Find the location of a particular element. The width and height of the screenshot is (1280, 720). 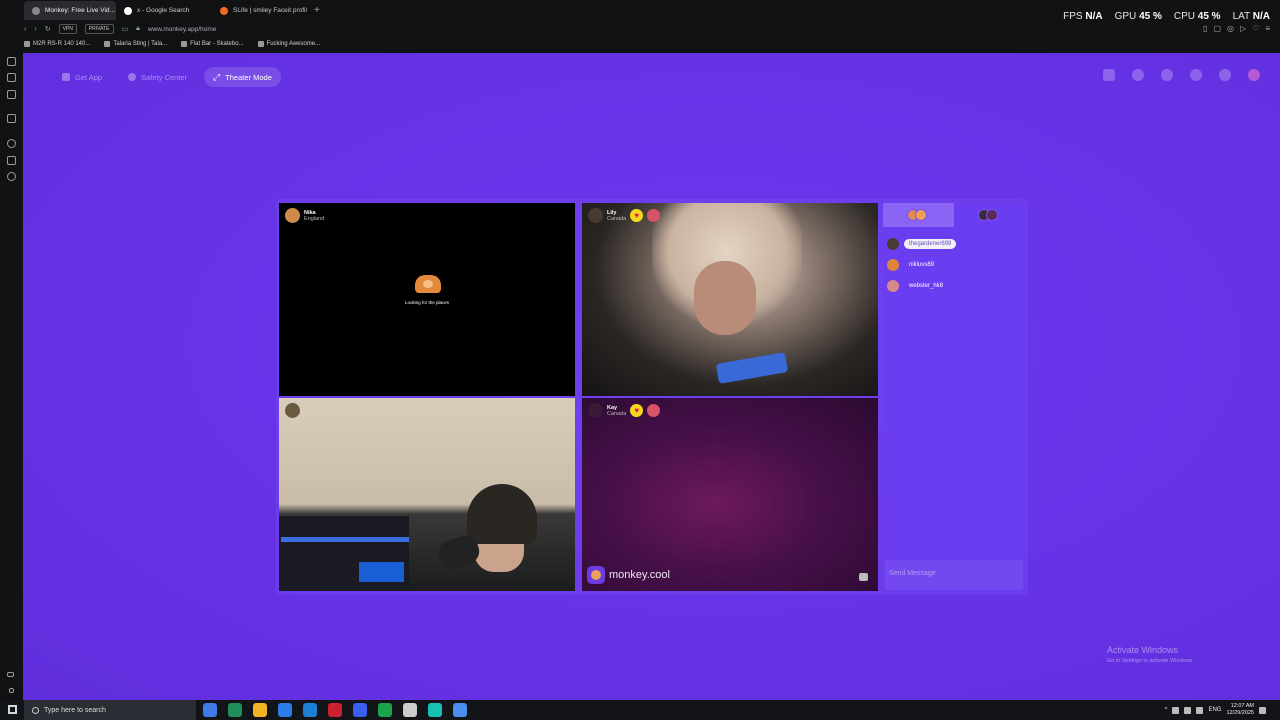

chevron-up-icon: ^ is located at coordinates (1166, 710).